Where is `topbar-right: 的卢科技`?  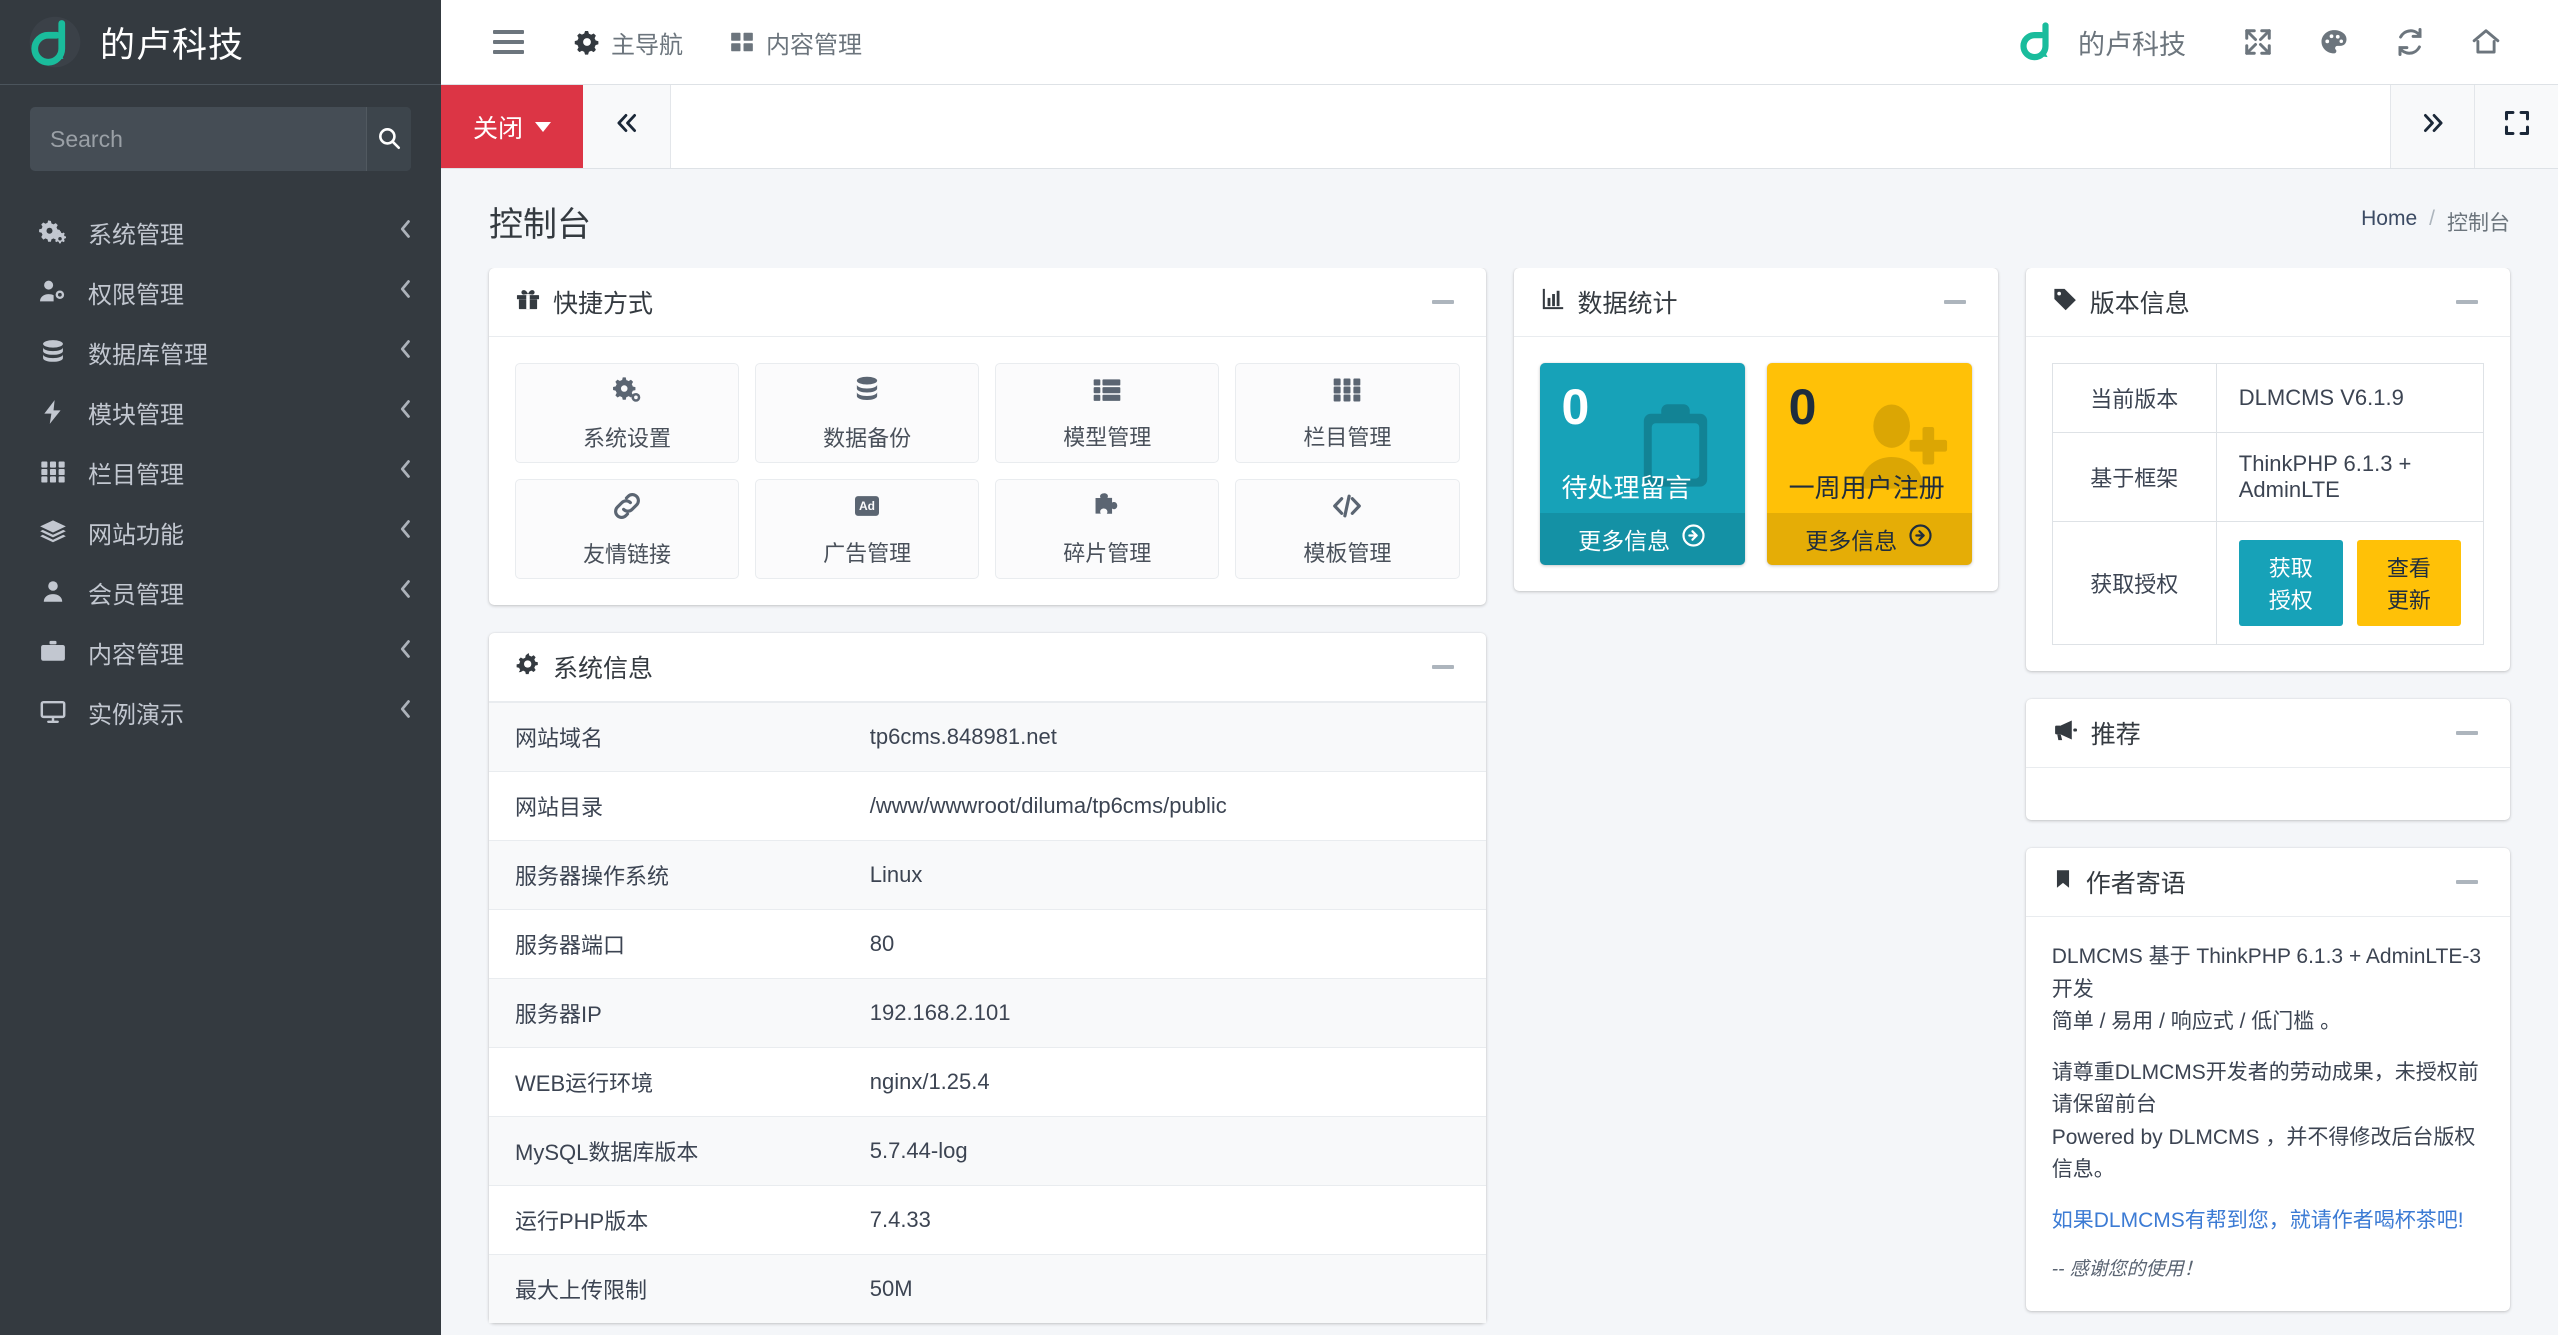 topbar-right: 的卢科技 is located at coordinates (2271, 42).